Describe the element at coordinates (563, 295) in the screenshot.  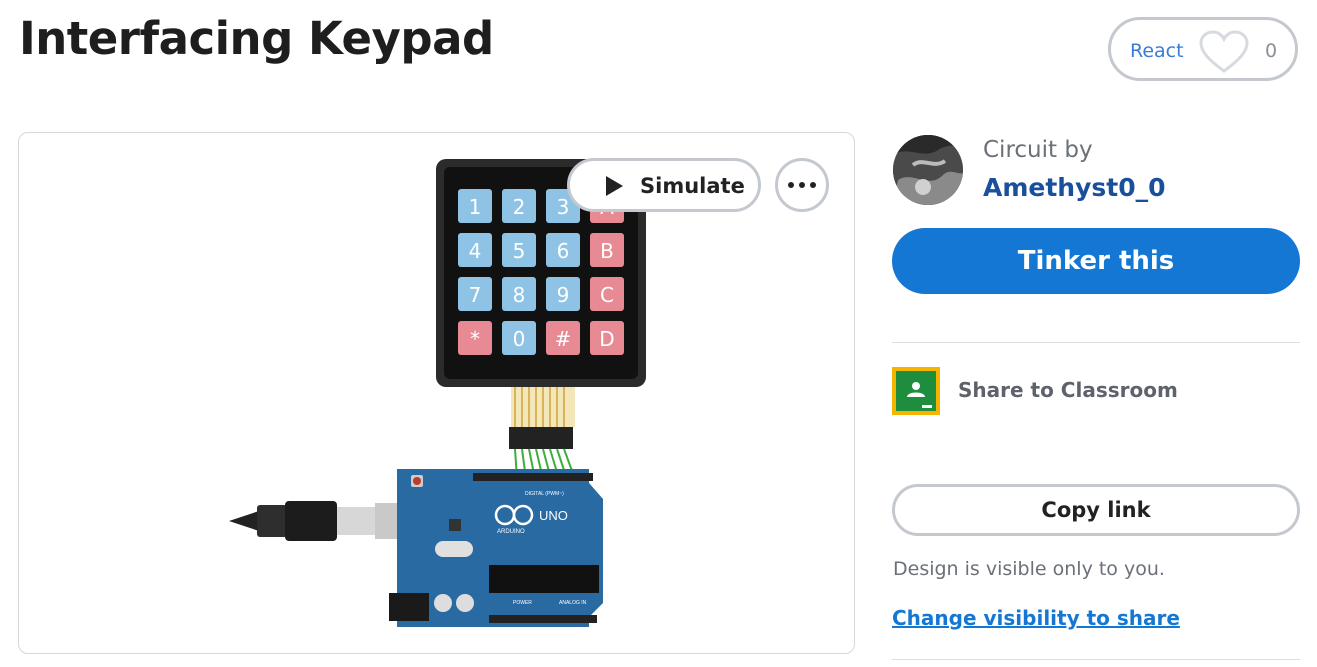
I see `keypad-key-label: 9` at that location.